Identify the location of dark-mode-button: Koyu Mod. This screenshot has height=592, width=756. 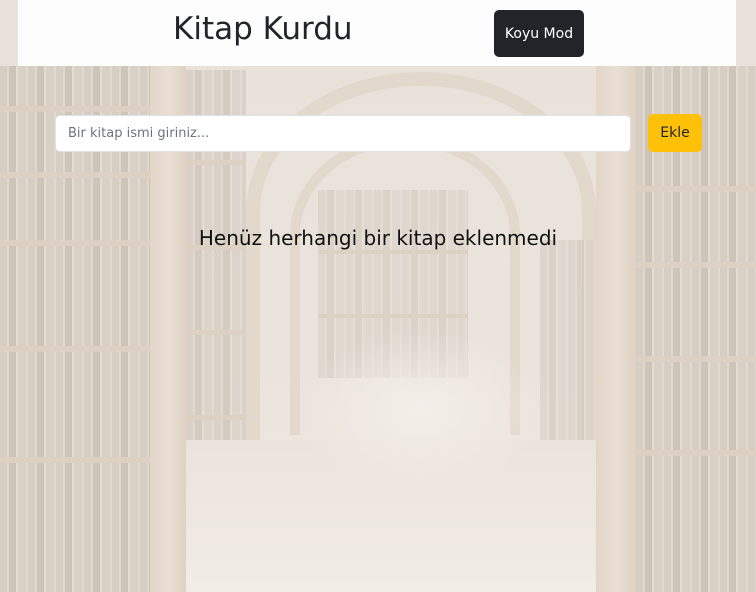
(539, 33).